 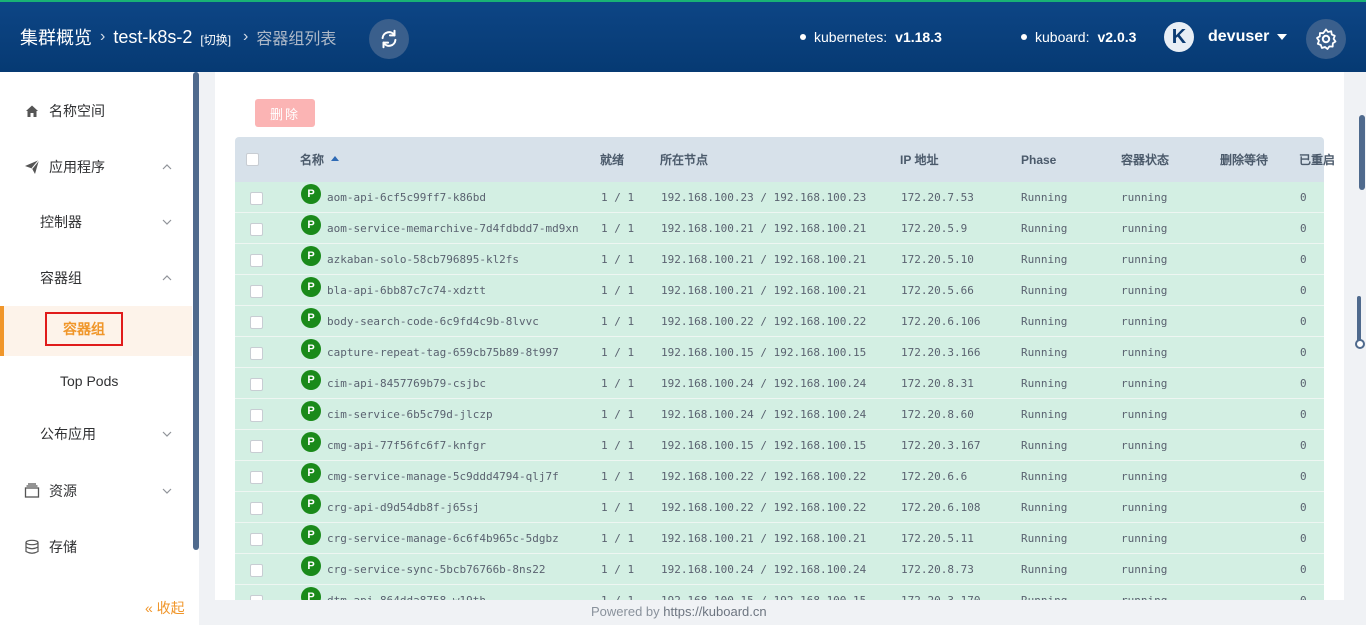 I want to click on kuboard-version: v2.0.3, so click(x=1117, y=37).